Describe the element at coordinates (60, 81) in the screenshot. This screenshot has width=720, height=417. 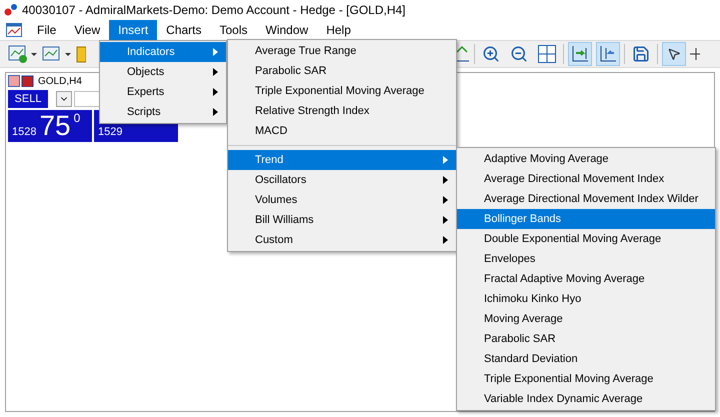
I see `chart-window-title: GOLD,H4` at that location.